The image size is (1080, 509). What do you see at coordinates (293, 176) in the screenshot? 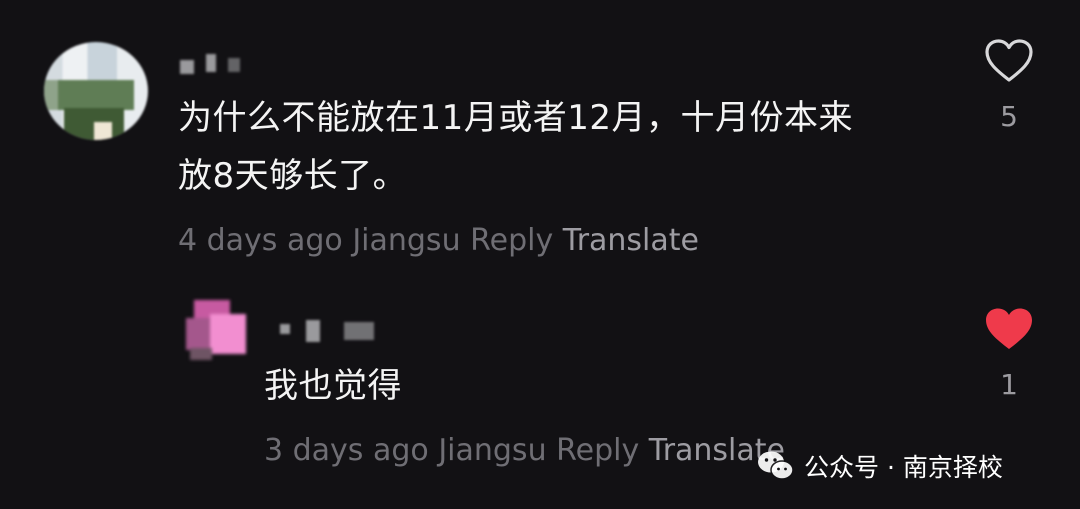
I see `comment-text-line: 放8天够长了。` at bounding box center [293, 176].